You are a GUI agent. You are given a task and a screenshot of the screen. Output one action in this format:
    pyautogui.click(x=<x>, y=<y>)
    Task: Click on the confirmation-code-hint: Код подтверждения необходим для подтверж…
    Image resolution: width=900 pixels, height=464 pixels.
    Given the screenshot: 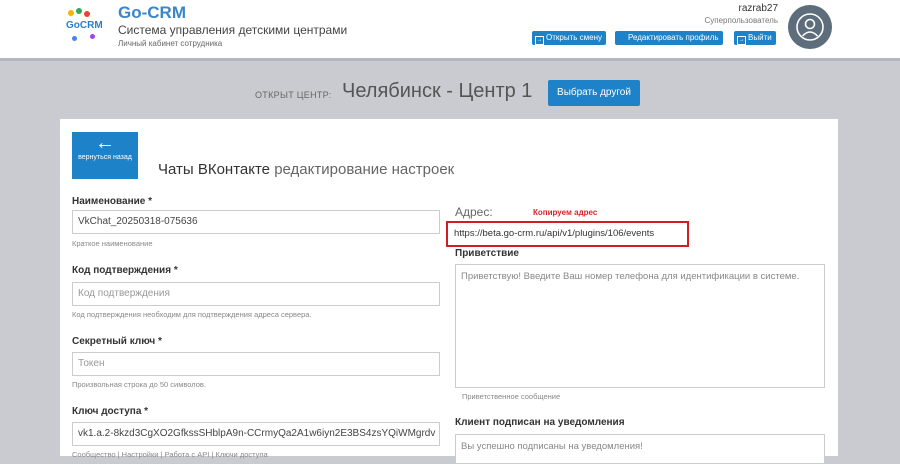 What is the action you would take?
    pyautogui.click(x=192, y=314)
    